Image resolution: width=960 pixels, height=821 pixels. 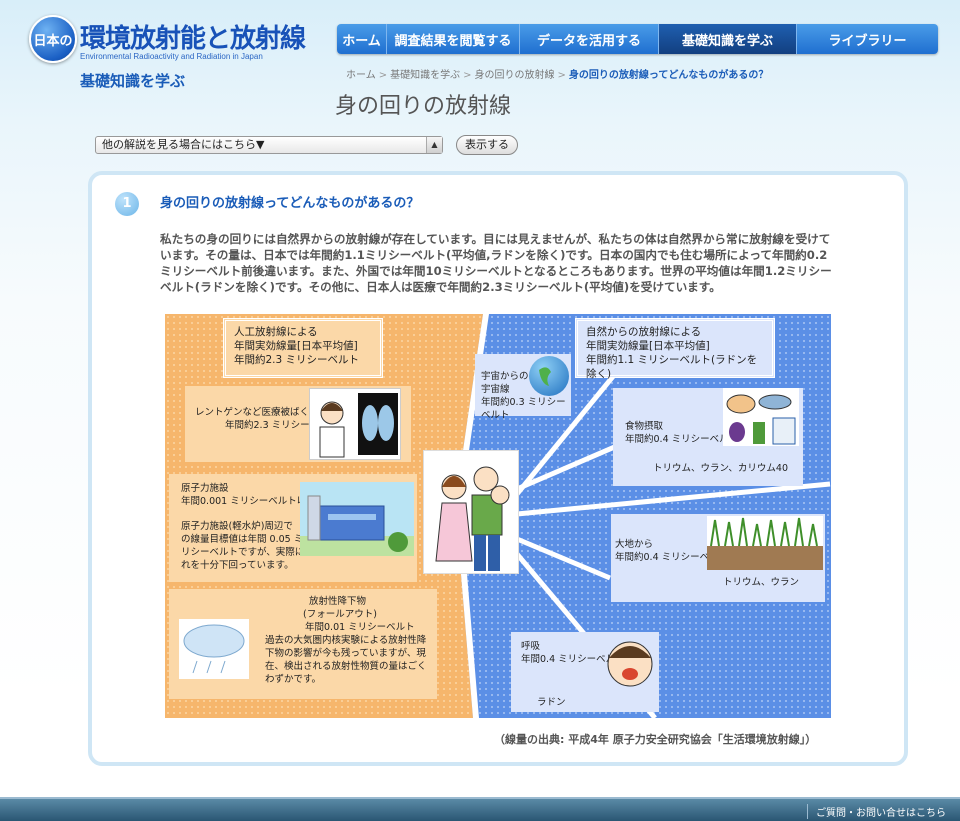 What do you see at coordinates (867, 39) in the screenshot?
I see `nav-library: ライブラリー` at bounding box center [867, 39].